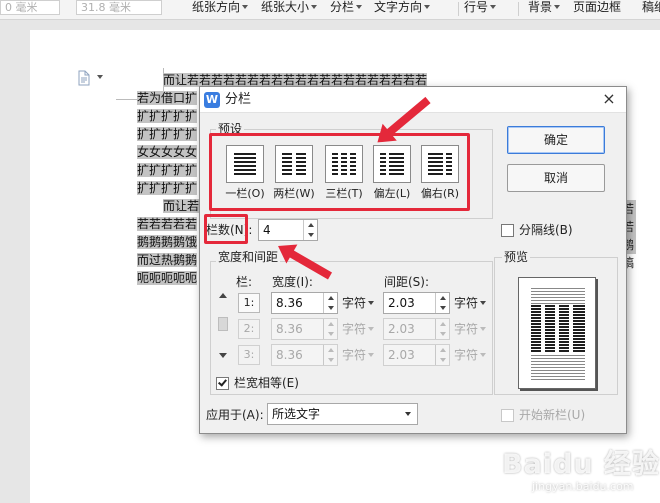  I want to click on scroll-up-icon, so click(223, 295).